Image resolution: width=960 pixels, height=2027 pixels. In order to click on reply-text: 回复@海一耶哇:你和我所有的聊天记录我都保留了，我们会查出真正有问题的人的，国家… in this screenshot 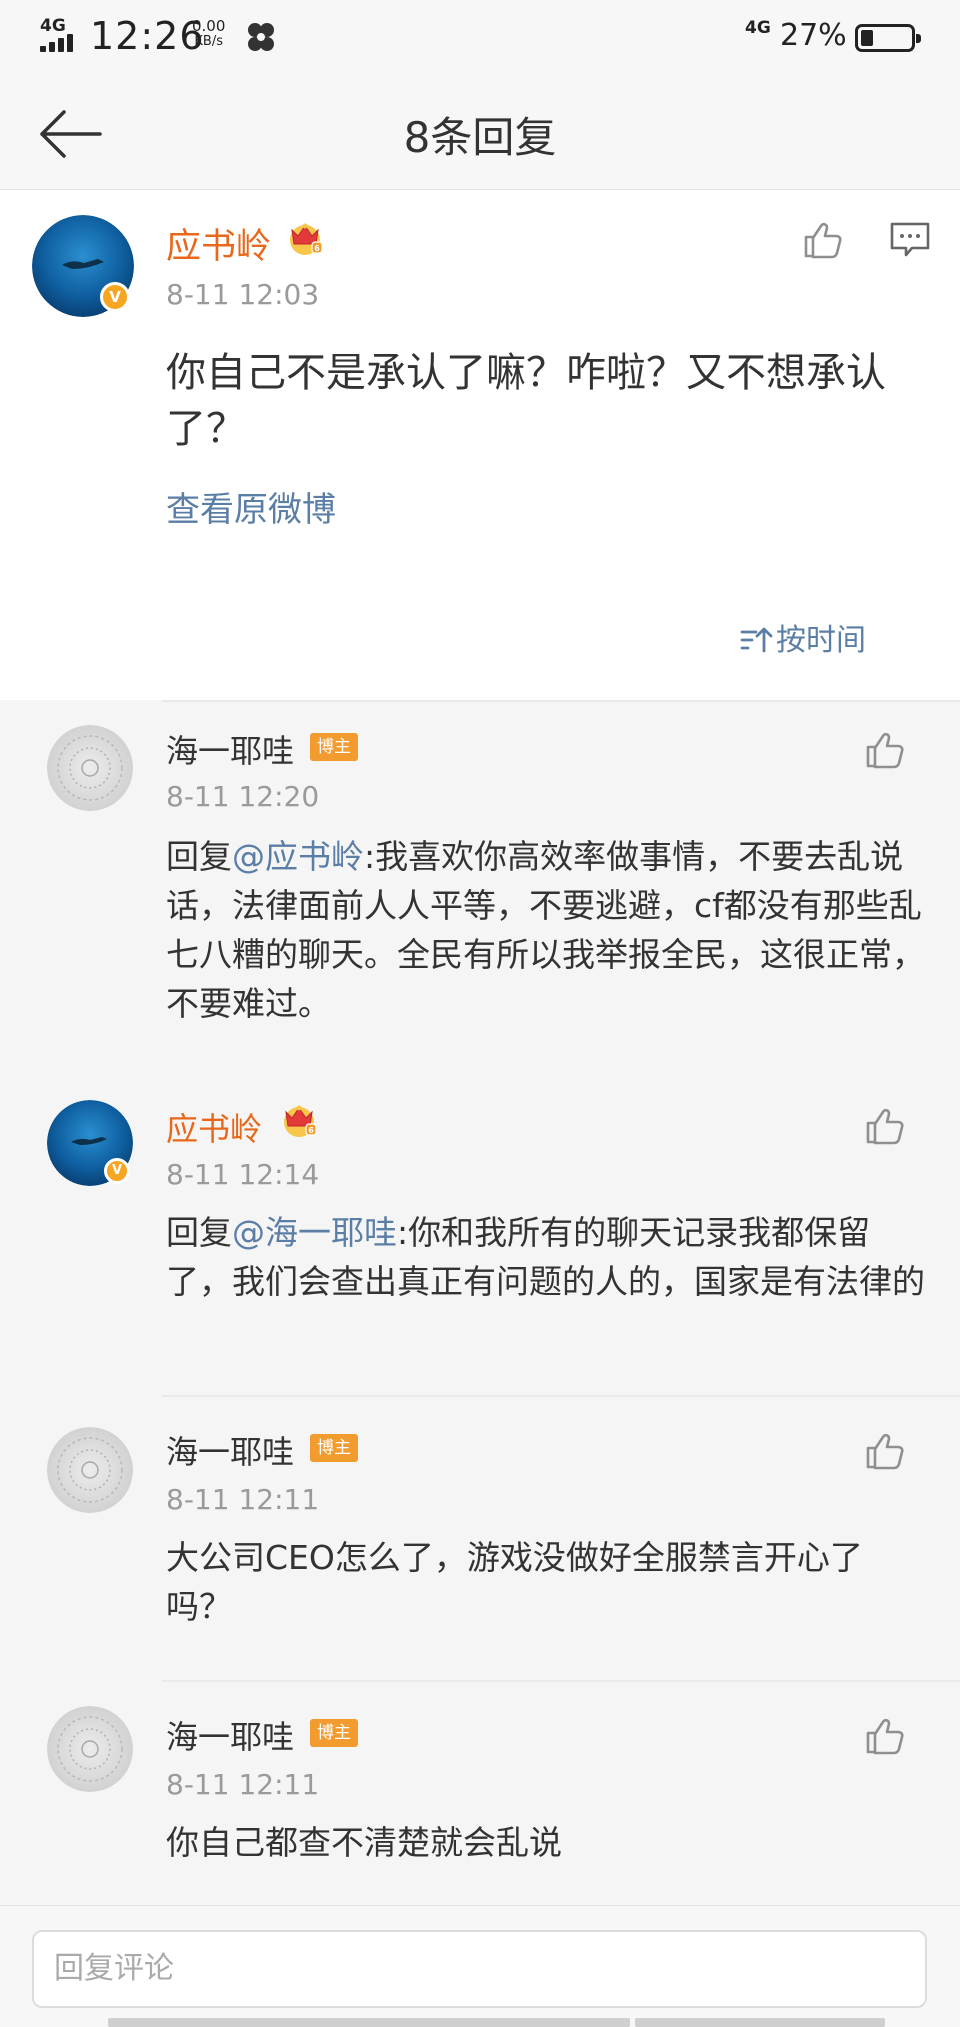, I will do `click(546, 1257)`.